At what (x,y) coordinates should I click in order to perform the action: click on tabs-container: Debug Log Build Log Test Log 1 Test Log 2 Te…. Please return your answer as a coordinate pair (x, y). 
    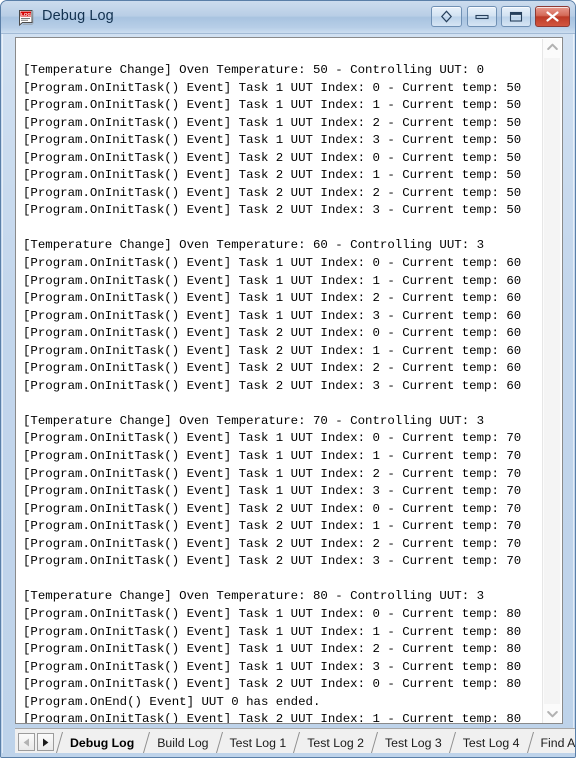
    Looking at the image, I should click on (317, 742).